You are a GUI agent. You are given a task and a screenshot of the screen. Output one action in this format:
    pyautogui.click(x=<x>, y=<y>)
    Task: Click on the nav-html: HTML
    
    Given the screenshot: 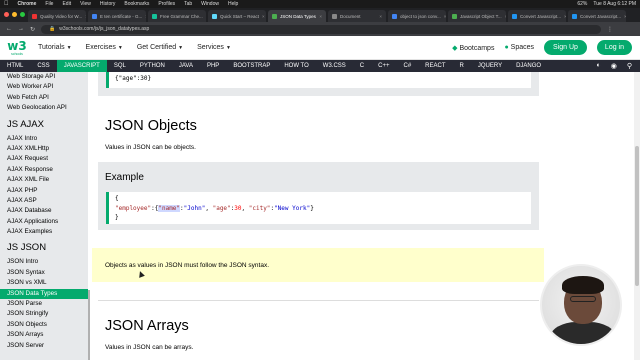 What is the action you would take?
    pyautogui.click(x=15, y=66)
    